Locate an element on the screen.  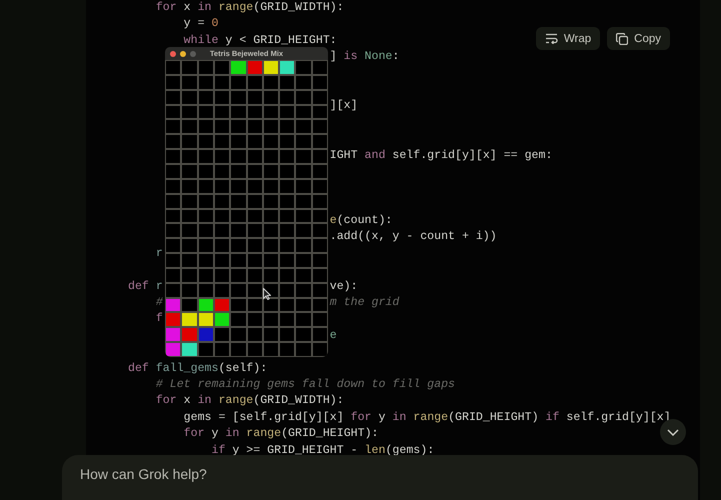
code-fragment: .add((x, y - count + i)) is located at coordinates (413, 237).